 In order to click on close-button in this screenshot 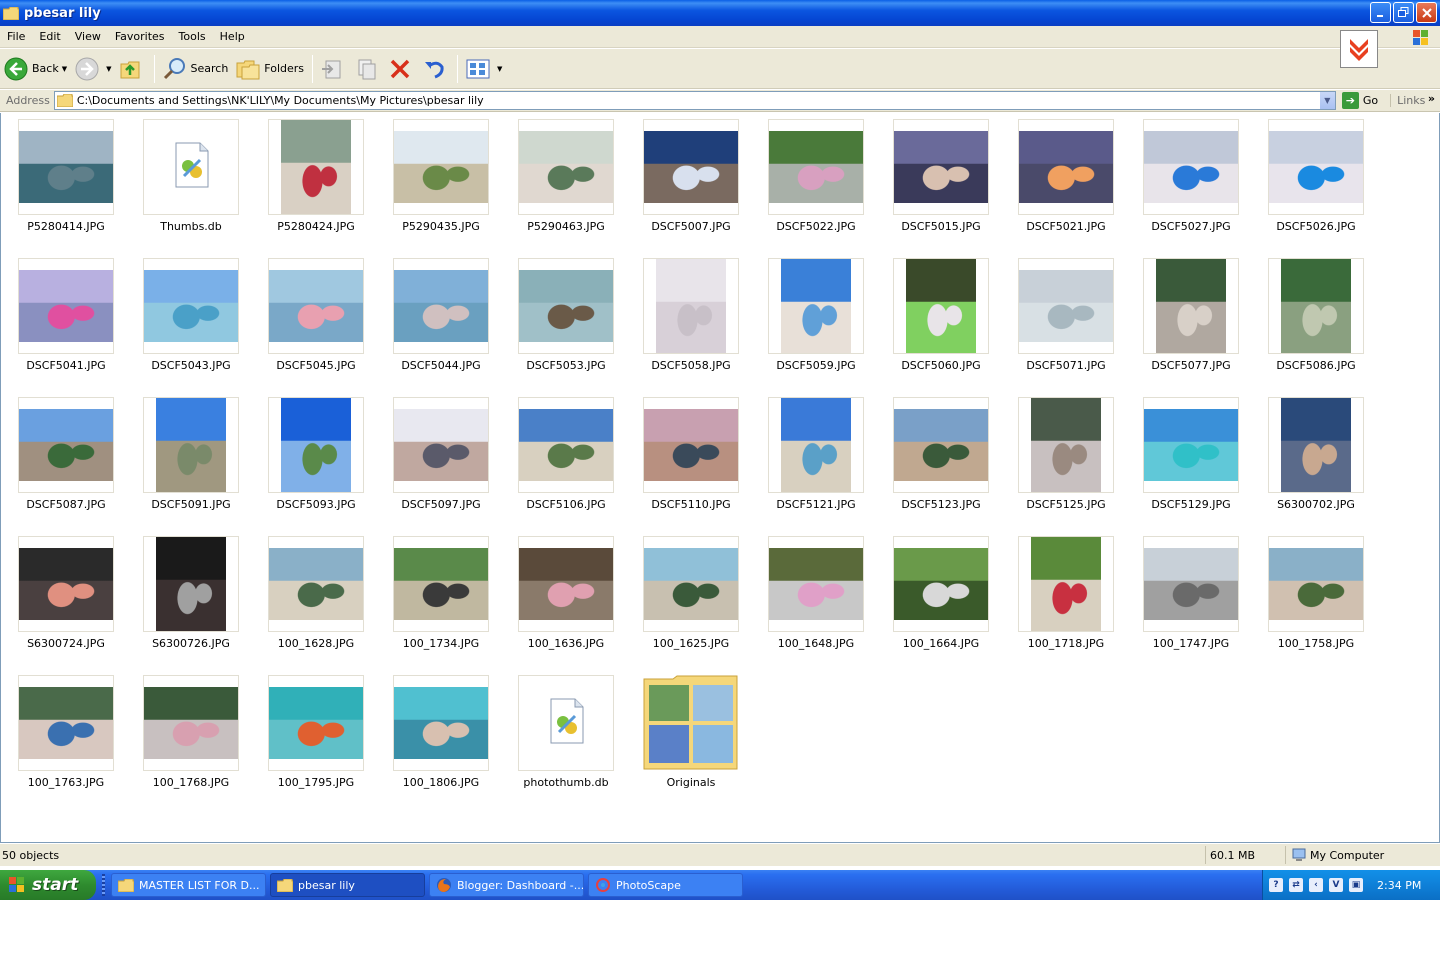, I will do `click(1426, 12)`.